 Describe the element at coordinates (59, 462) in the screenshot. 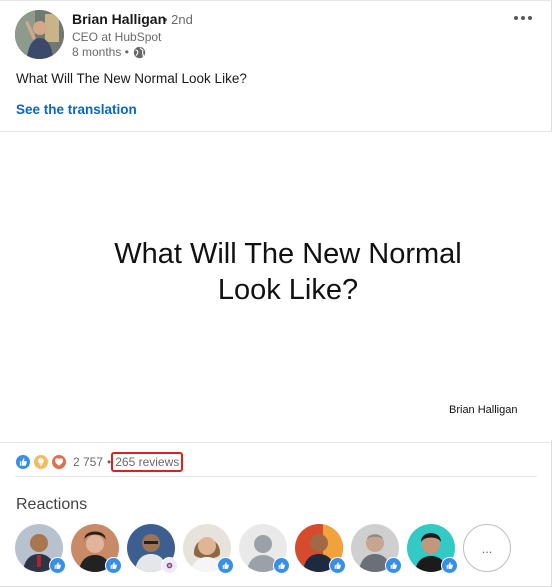

I see `love-reaction-icon` at that location.